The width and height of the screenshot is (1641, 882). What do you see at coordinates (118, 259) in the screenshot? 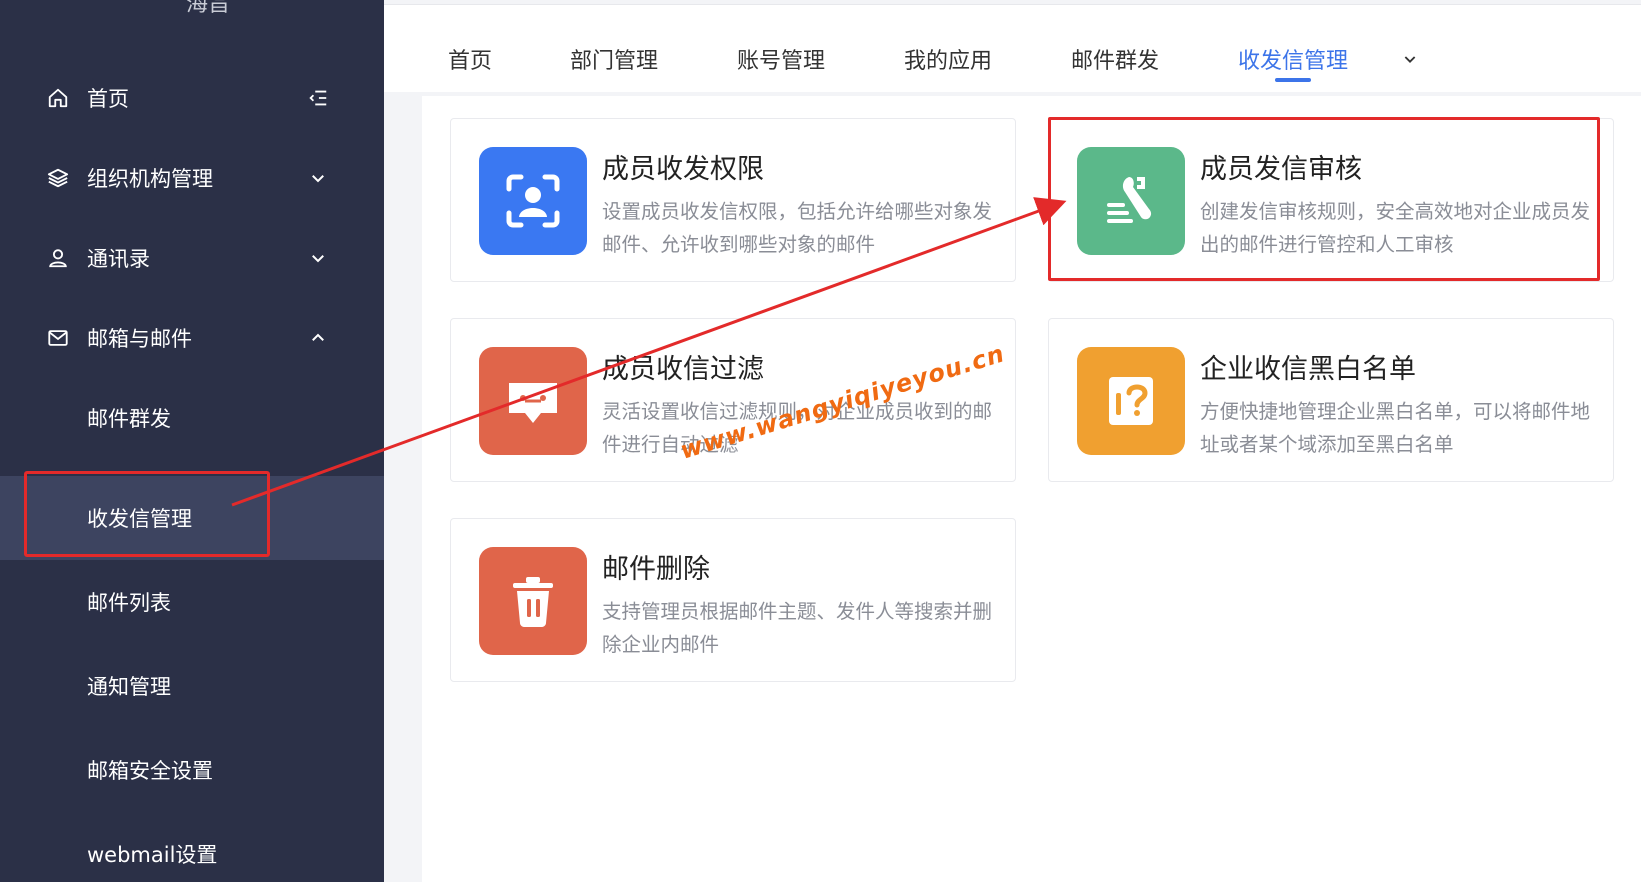
I see `sidebar-item-label: 通讯录` at bounding box center [118, 259].